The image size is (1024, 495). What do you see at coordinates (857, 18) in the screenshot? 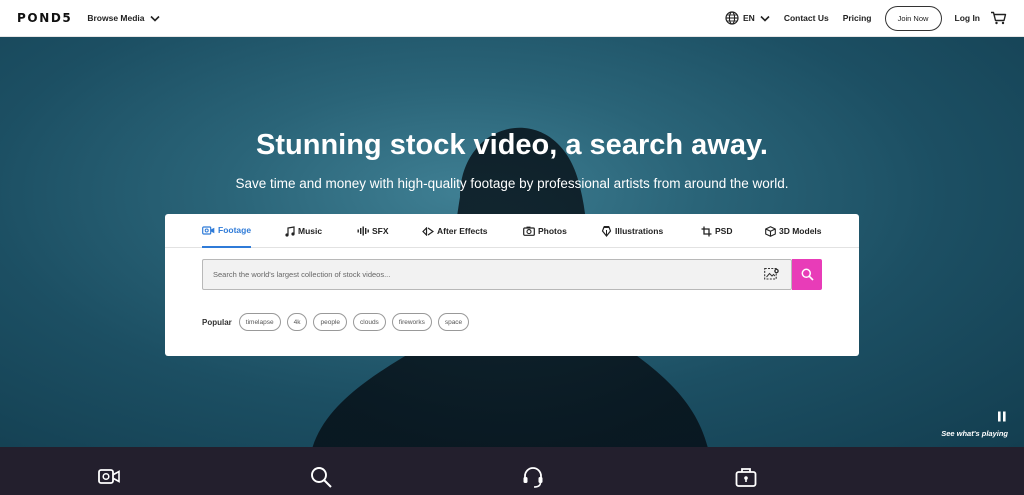
I see `pricing-link: Pricing` at bounding box center [857, 18].